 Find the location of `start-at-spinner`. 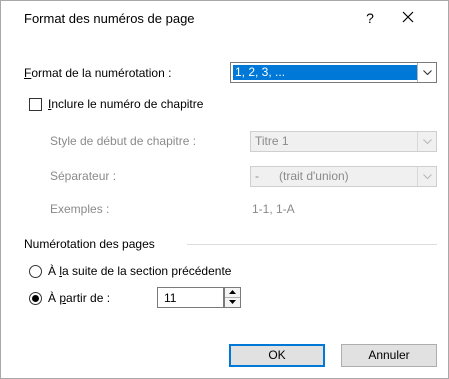

start-at-spinner is located at coordinates (232, 297).